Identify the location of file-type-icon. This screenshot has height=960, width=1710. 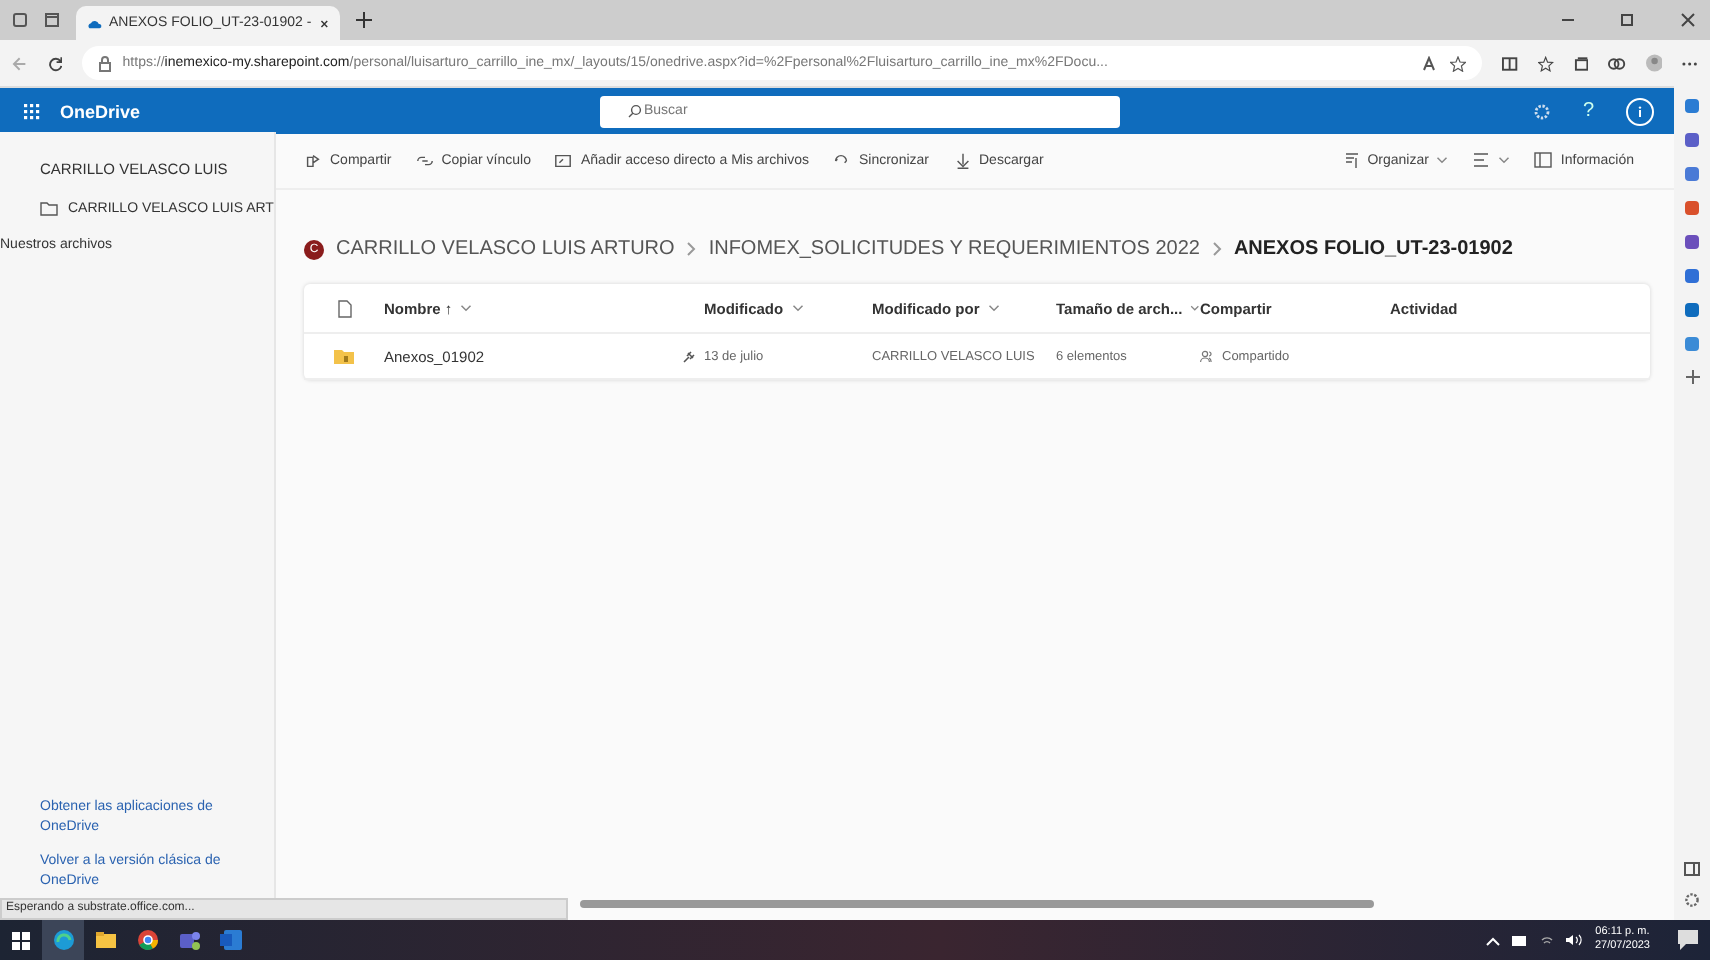
(344, 308).